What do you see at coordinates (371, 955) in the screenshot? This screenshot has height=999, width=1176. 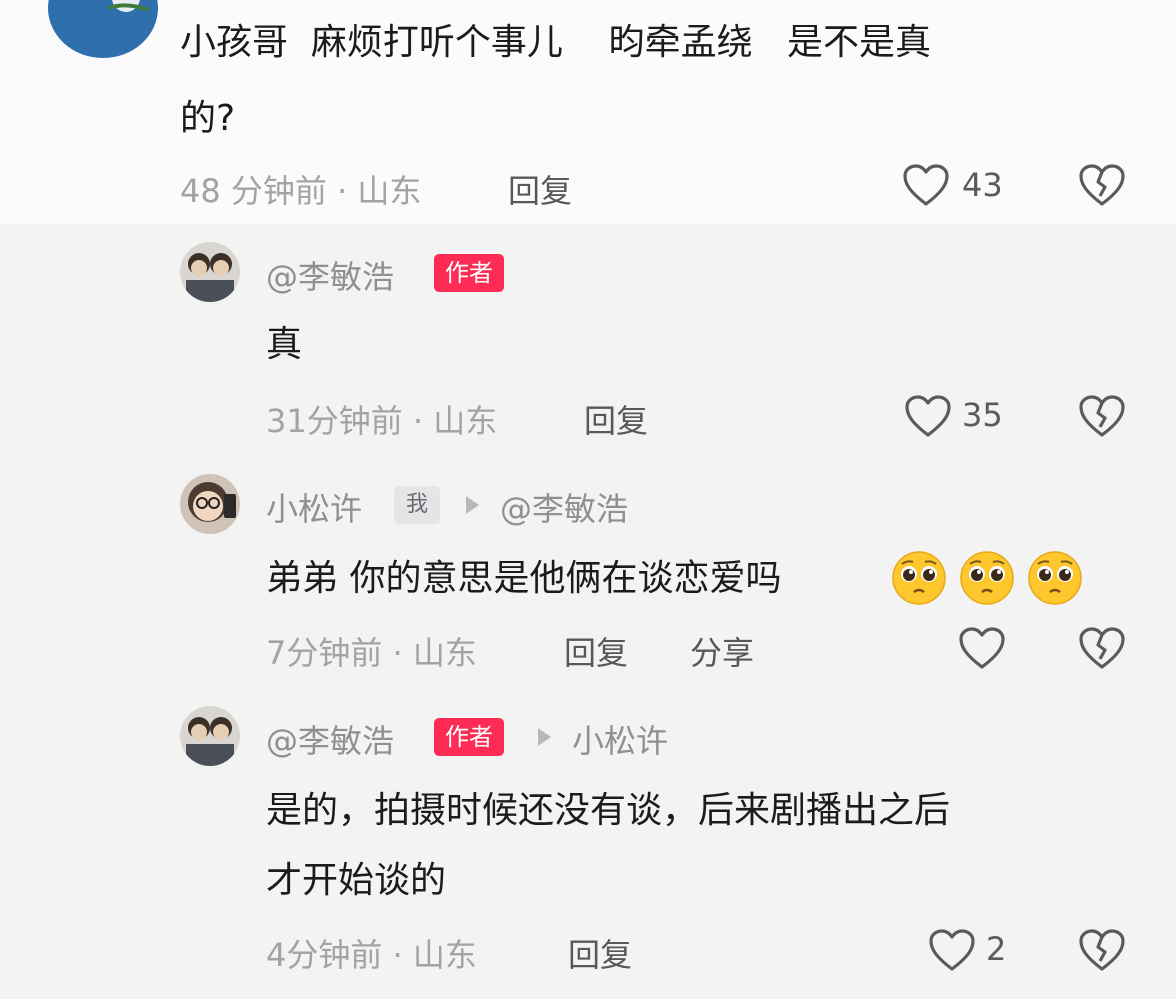 I see `reply-time-location: 4分钟前 · 山东` at bounding box center [371, 955].